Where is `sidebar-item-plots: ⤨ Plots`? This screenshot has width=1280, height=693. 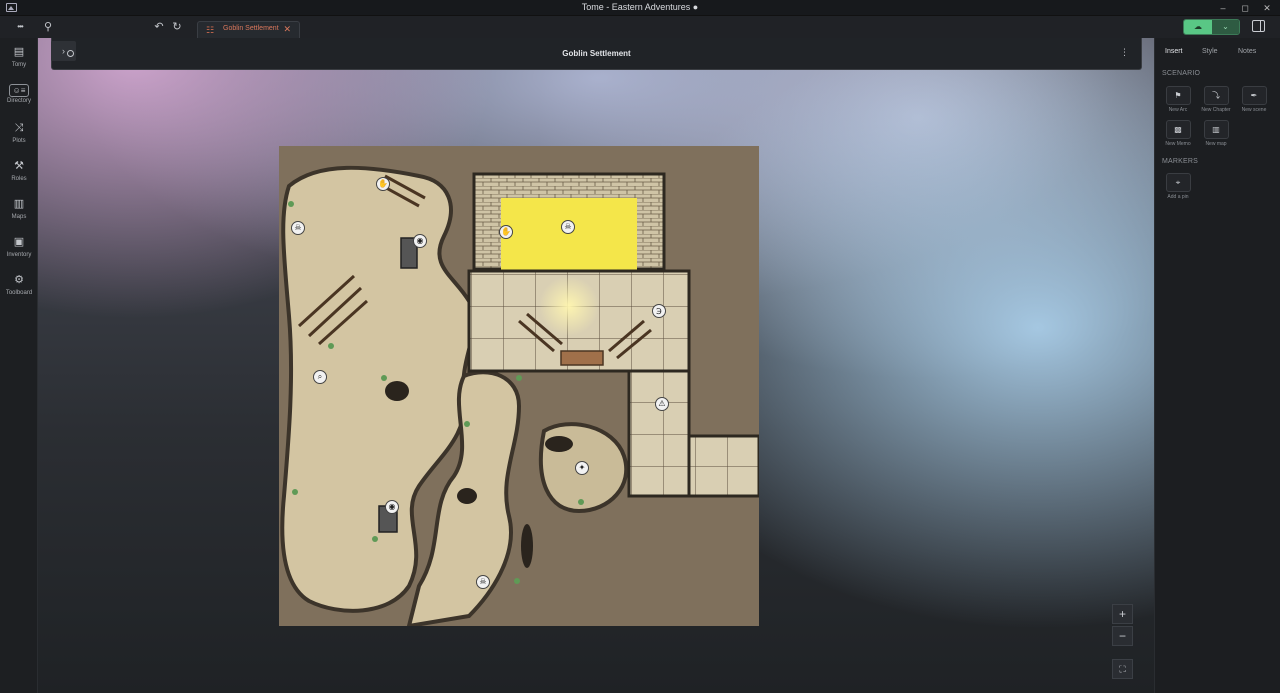
sidebar-item-plots: ⤨ Plots is located at coordinates (19, 137).